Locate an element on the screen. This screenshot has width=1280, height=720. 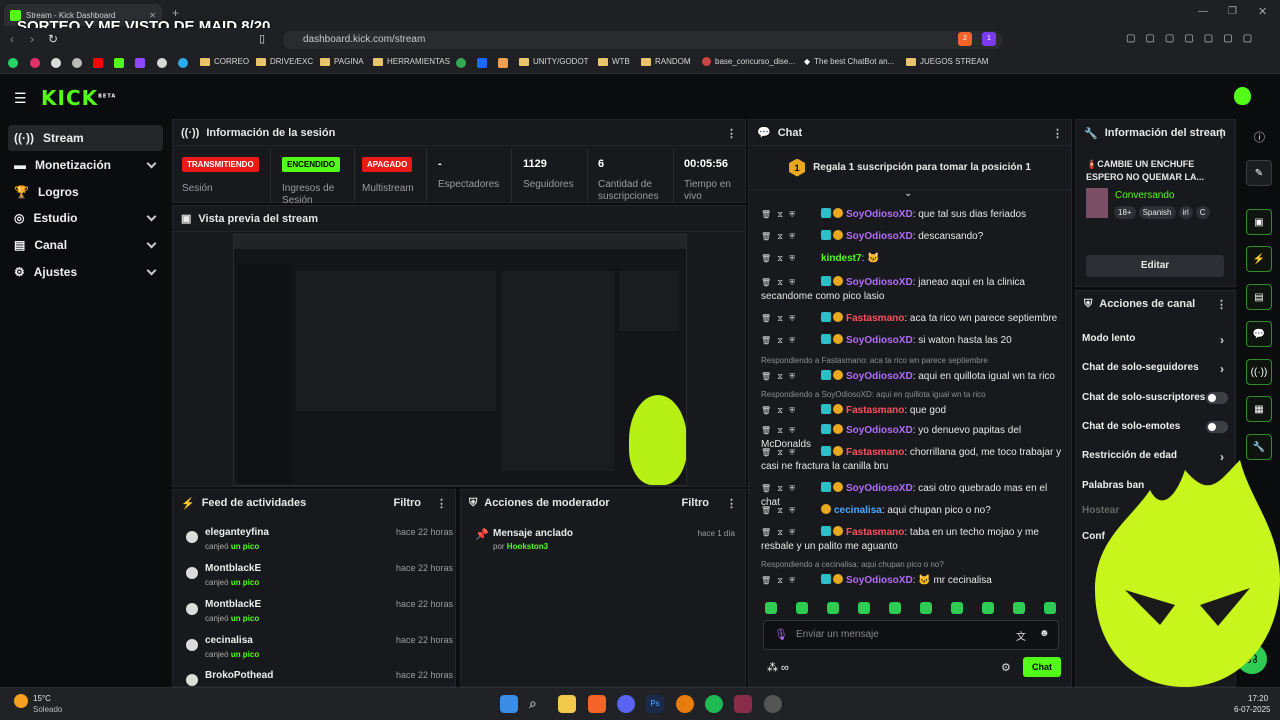
channel-action-item: Chat de solo-seguidores › is located at coordinates (1156, 369).